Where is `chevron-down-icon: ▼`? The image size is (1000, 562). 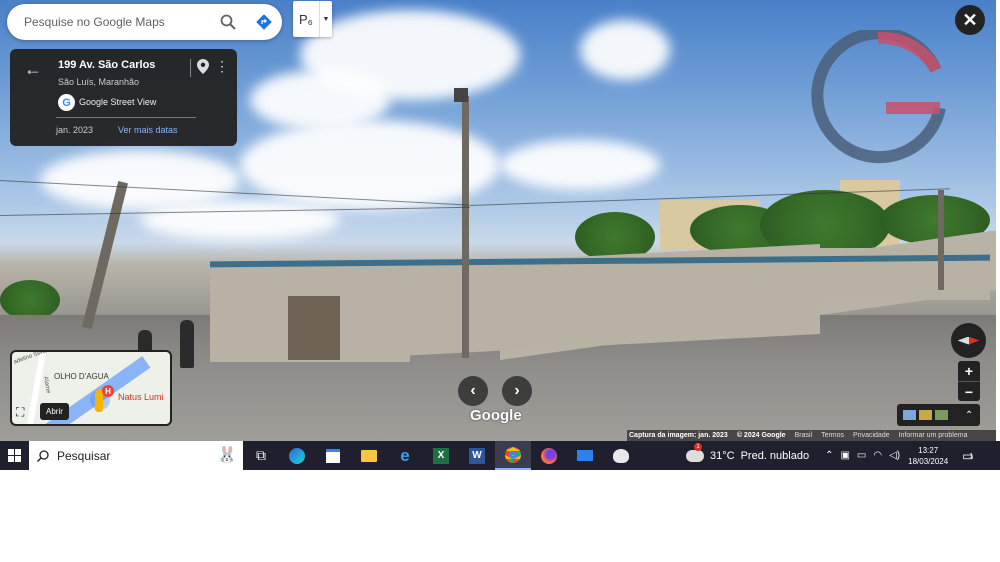
chevron-down-icon: ▼ is located at coordinates (325, 19).